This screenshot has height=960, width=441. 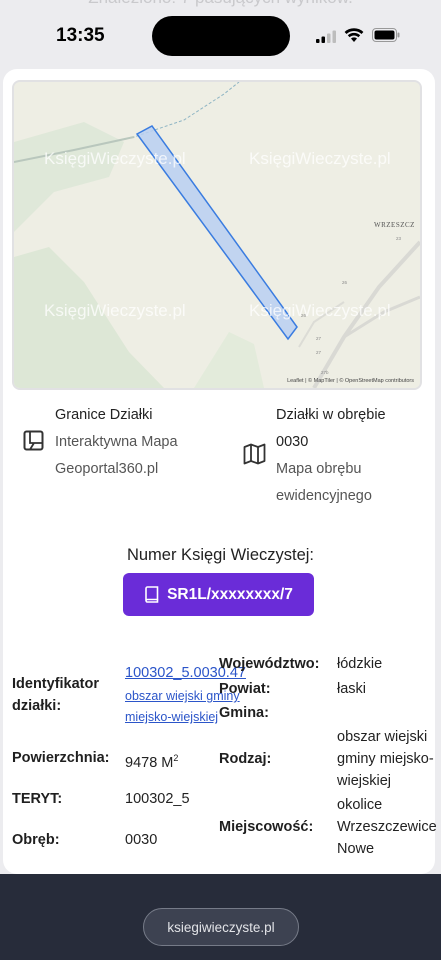 What do you see at coordinates (61, 758) in the screenshot?
I see `area-label: Powierzchnia:` at bounding box center [61, 758].